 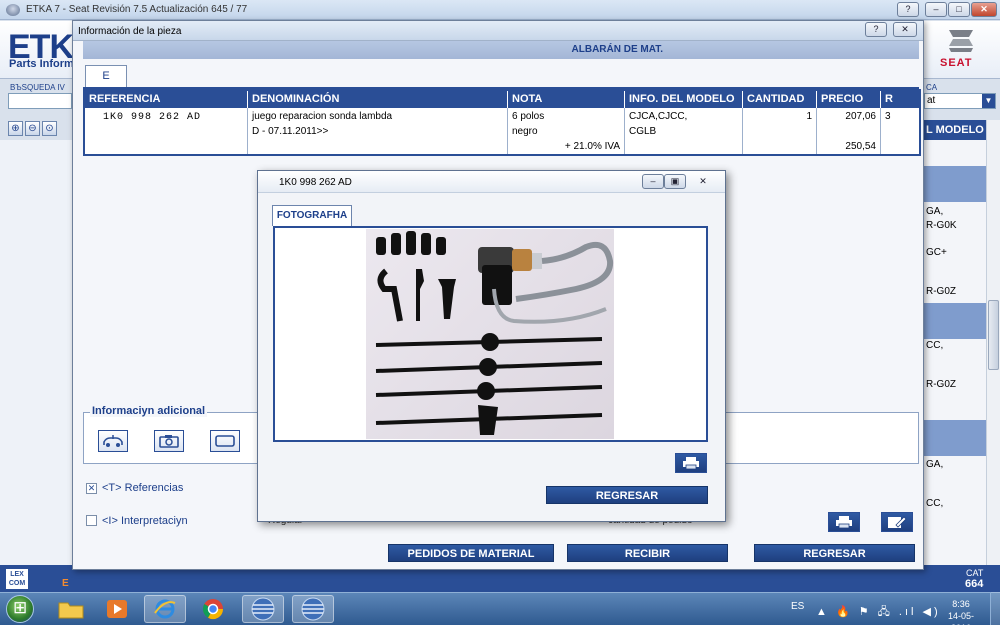 I want to click on zoom-toolbar: ⊕ ⊖ ⊙, so click(x=32, y=128).